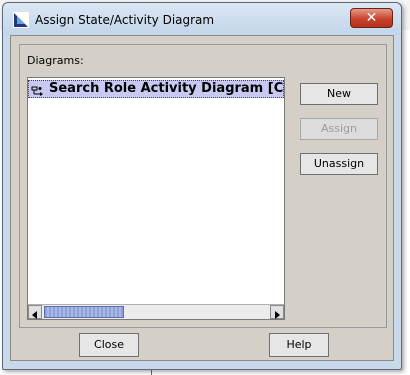 Image resolution: width=410 pixels, height=375 pixels. What do you see at coordinates (299, 345) in the screenshot?
I see `help-button: Help` at bounding box center [299, 345].